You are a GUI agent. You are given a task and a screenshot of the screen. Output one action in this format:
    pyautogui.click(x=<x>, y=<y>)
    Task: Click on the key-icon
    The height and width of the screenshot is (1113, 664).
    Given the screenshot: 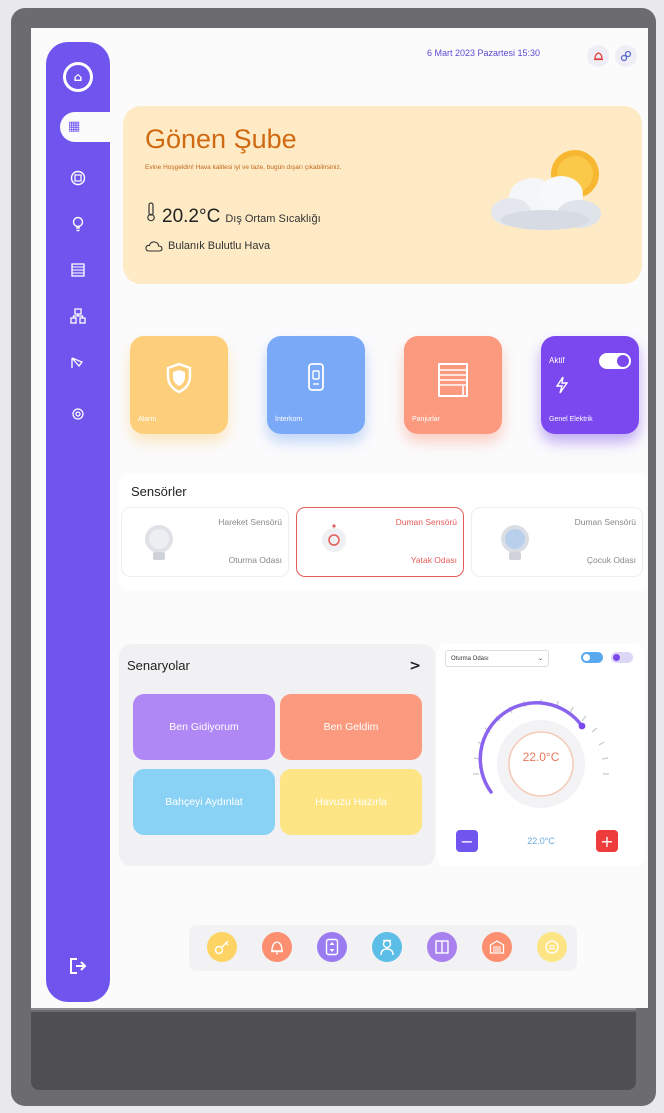 What is the action you would take?
    pyautogui.click(x=221, y=947)
    